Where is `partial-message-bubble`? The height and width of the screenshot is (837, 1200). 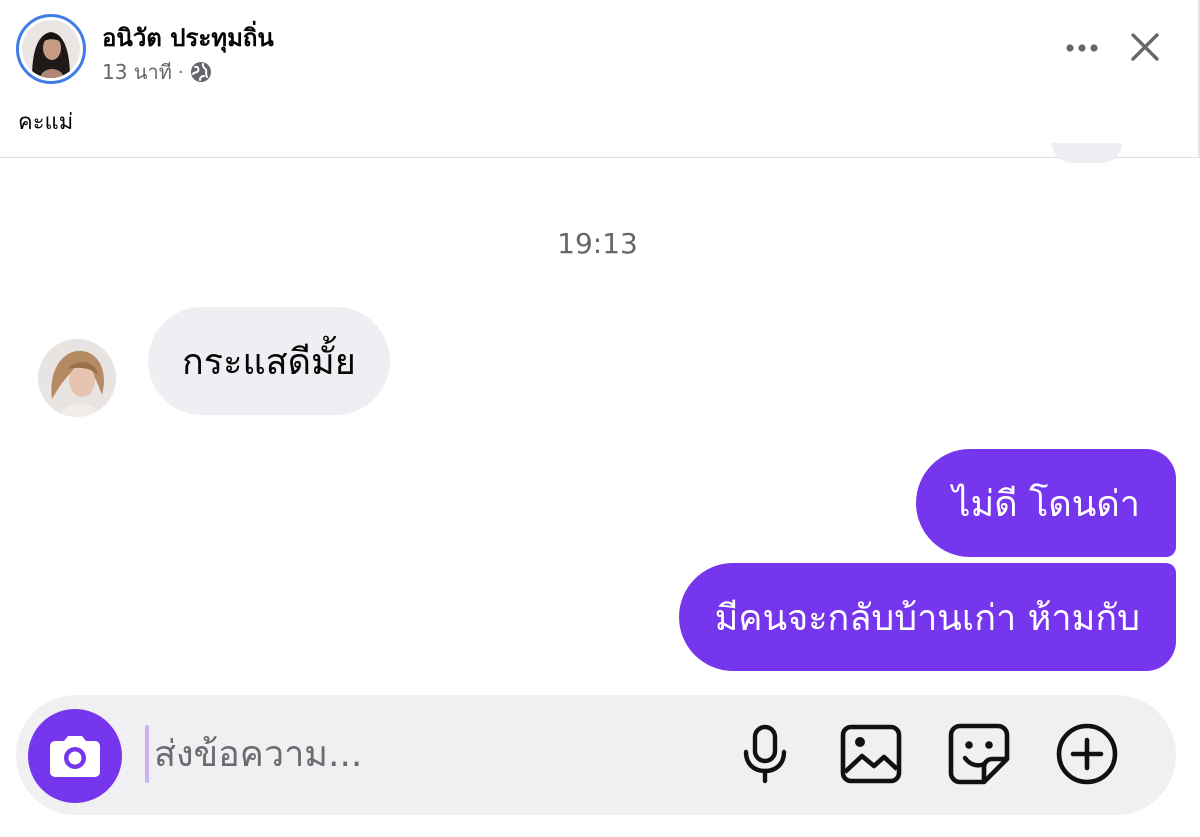 partial-message-bubble is located at coordinates (1087, 153).